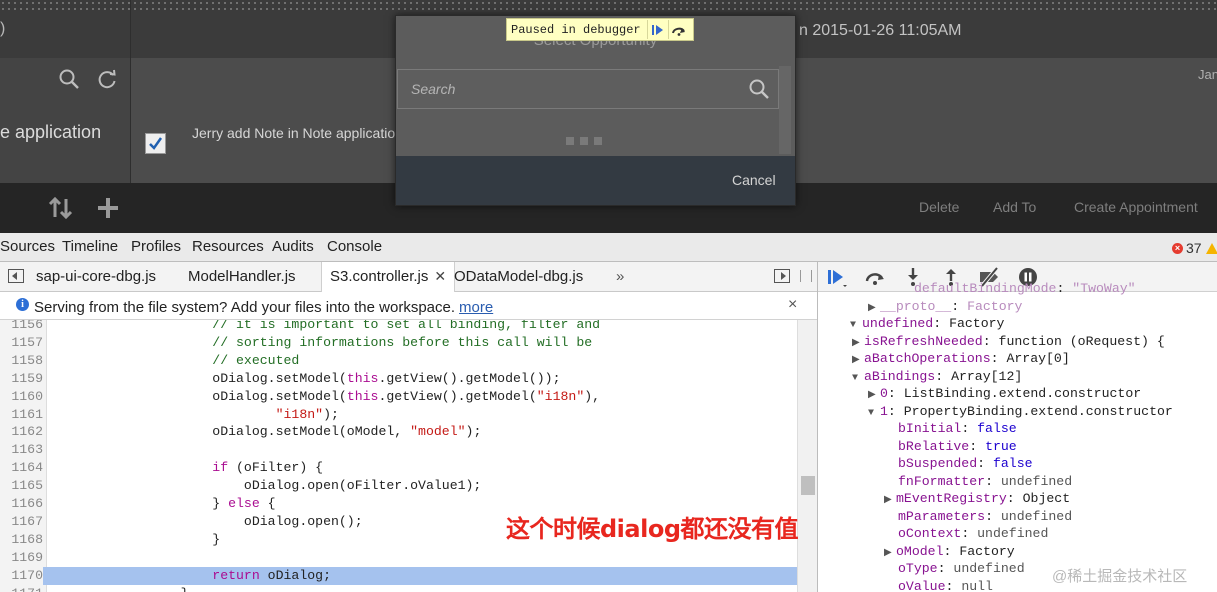  What do you see at coordinates (945, 307) in the screenshot?
I see `scope-tree-item: ▶ __proto__: Factory` at bounding box center [945, 307].